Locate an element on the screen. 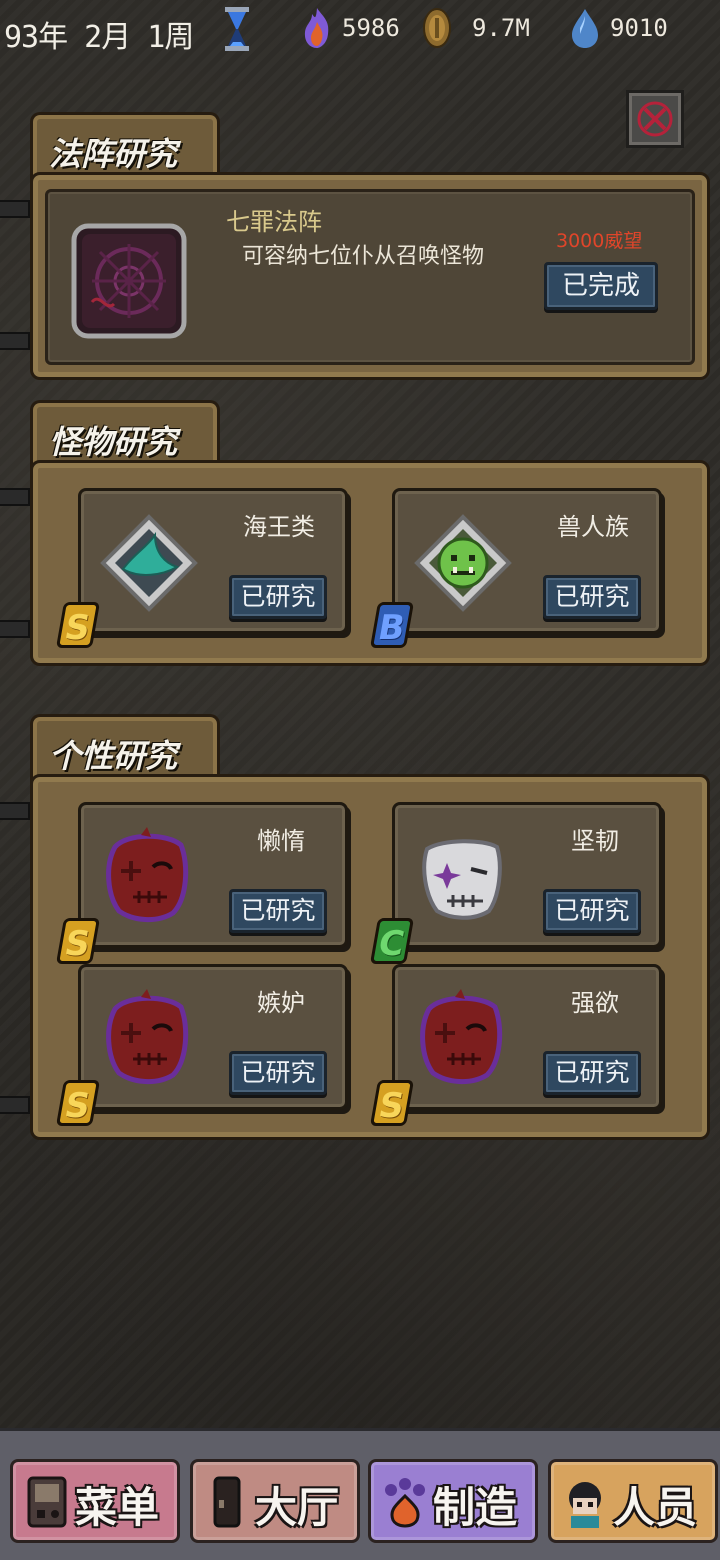 The width and height of the screenshot is (720, 1560). status-bar: 93年 2月 1周 5986 9.7M 9010 is located at coordinates (360, 30).